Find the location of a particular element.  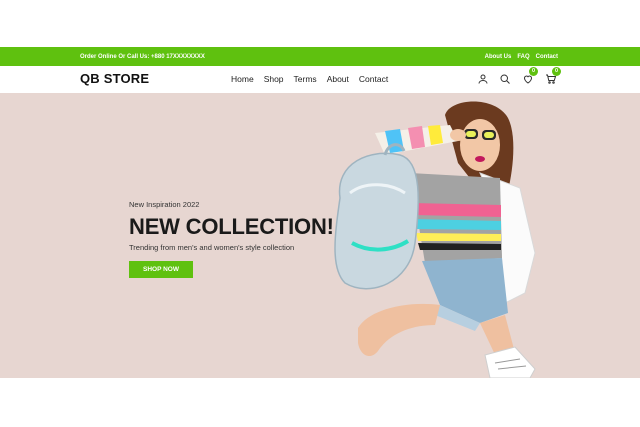

about-us-link: About Us is located at coordinates (498, 57).